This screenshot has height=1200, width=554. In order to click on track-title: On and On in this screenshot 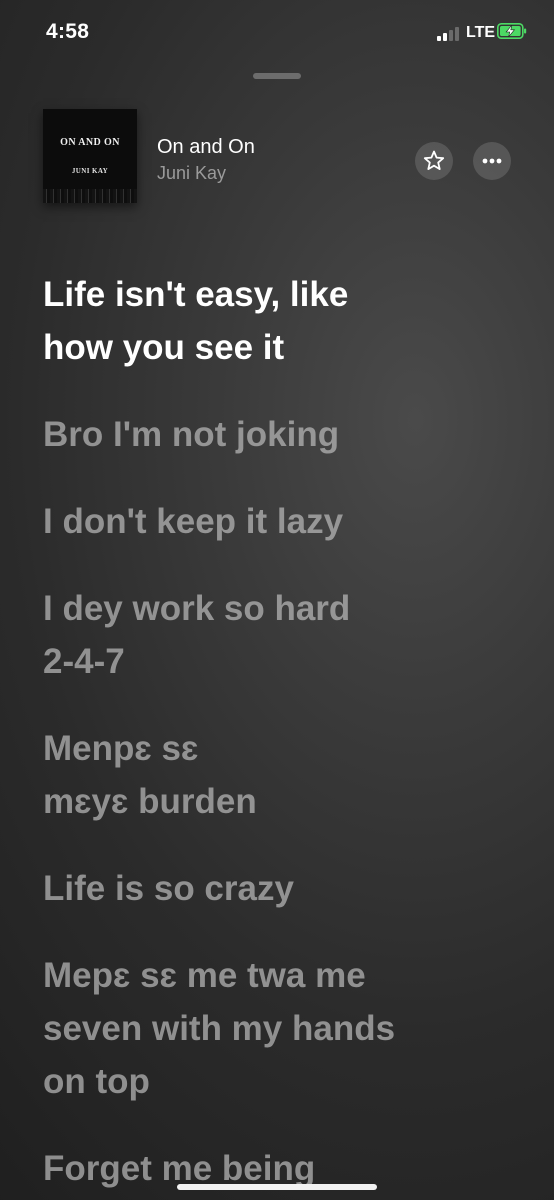, I will do `click(206, 147)`.